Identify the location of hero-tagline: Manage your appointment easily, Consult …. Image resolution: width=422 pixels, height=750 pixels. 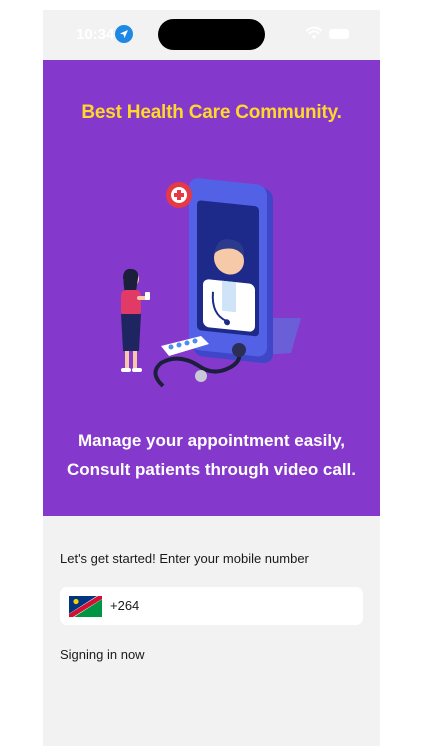
(211, 455).